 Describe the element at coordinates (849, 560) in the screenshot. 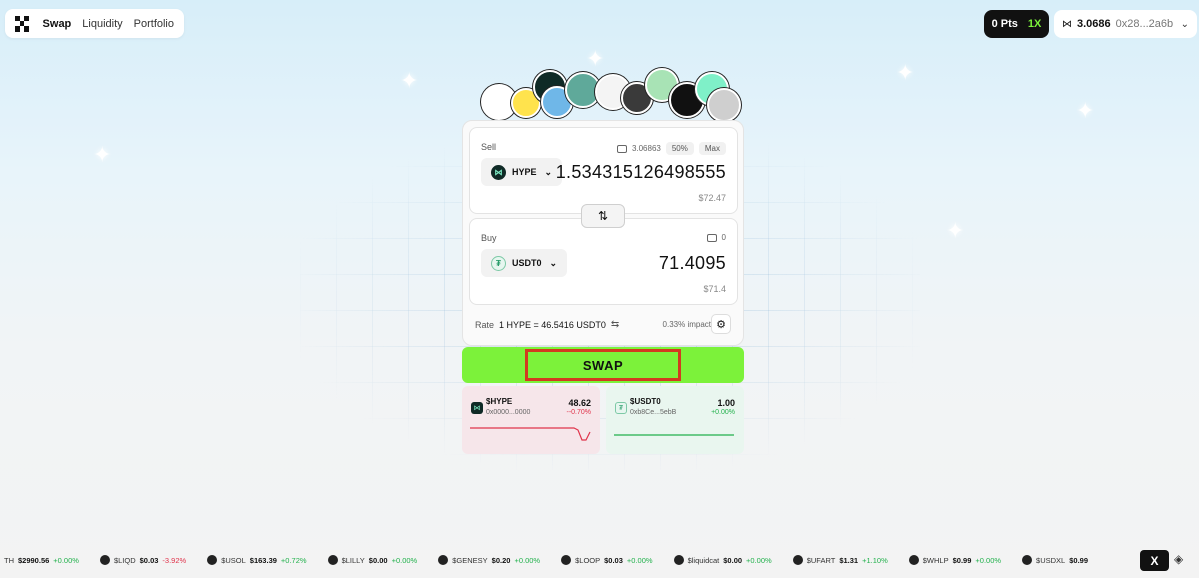

I see `ticker-price: $1.31` at that location.